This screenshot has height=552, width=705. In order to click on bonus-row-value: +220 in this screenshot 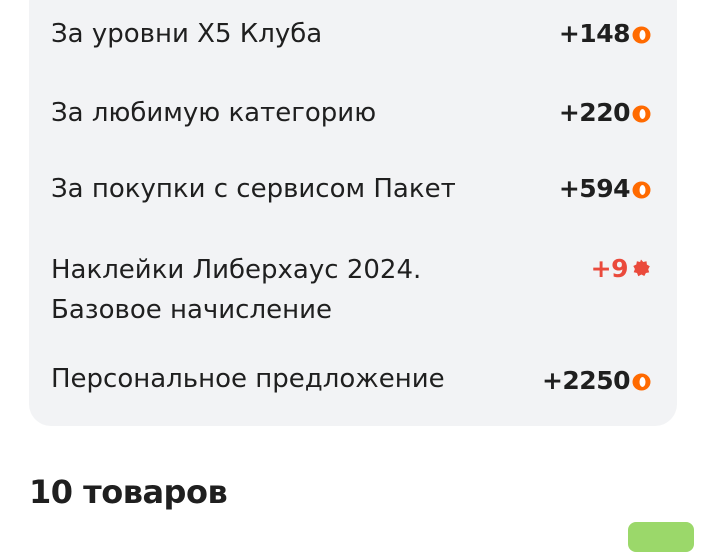, I will do `click(605, 113)`.